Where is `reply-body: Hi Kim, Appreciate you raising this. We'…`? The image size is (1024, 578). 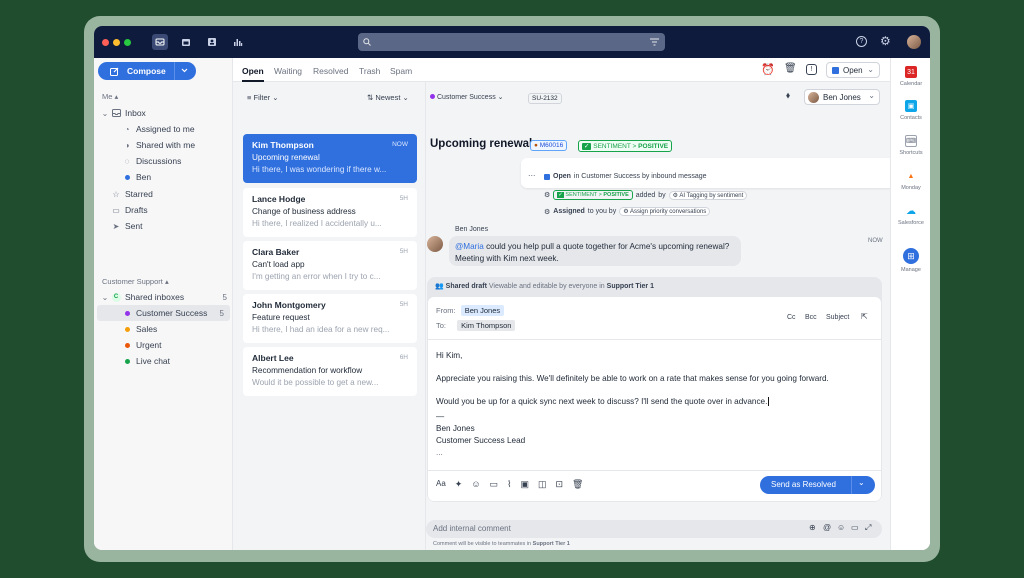 reply-body: Hi Kim, Appreciate you raising this. We'… is located at coordinates (656, 404).